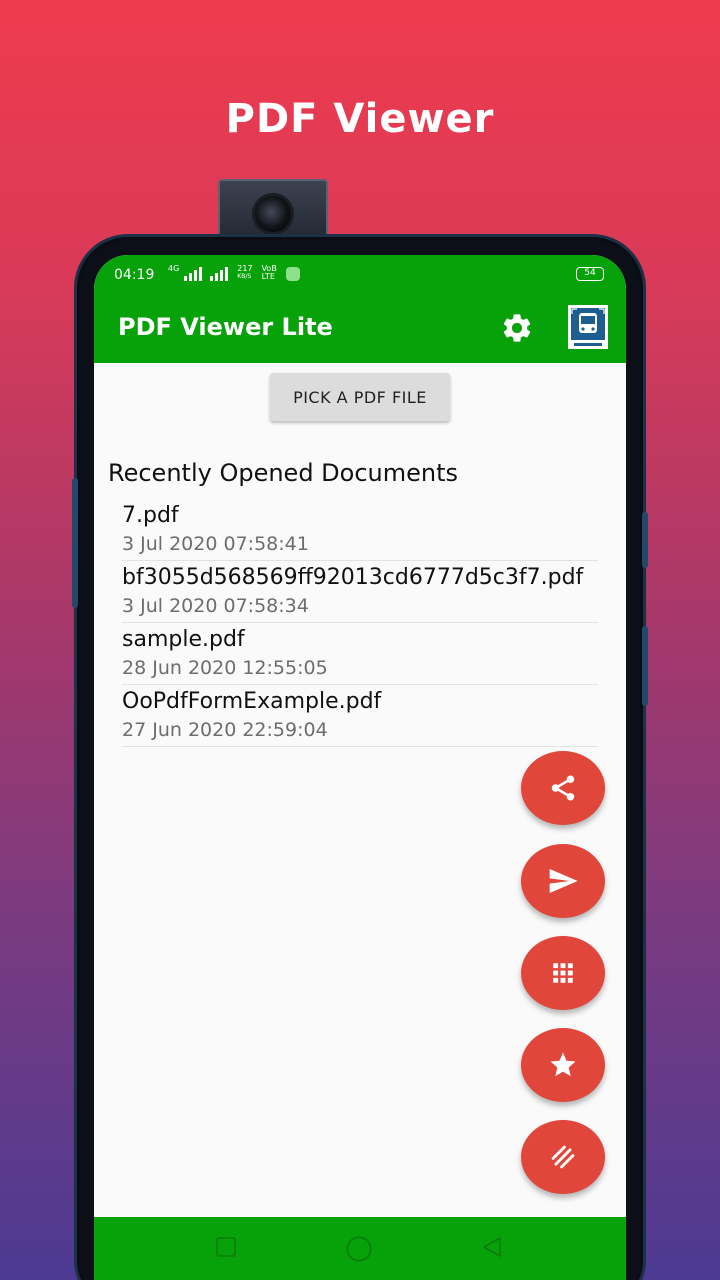 The height and width of the screenshot is (1280, 720). I want to click on share-button, so click(563, 788).